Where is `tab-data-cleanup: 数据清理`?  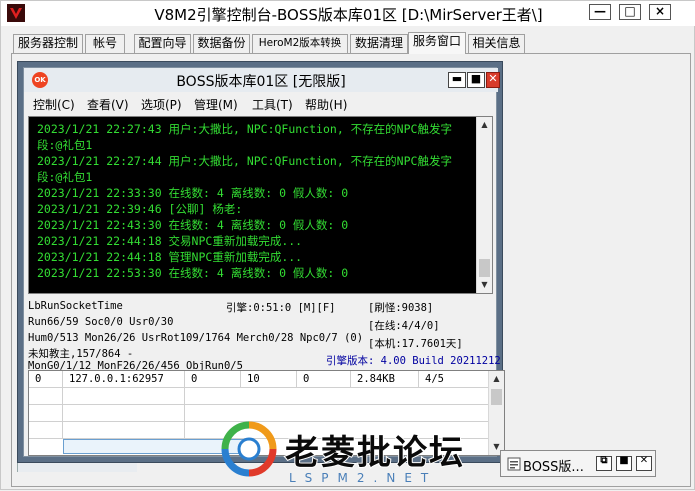
tab-data-cleanup: 数据清理 is located at coordinates (379, 43).